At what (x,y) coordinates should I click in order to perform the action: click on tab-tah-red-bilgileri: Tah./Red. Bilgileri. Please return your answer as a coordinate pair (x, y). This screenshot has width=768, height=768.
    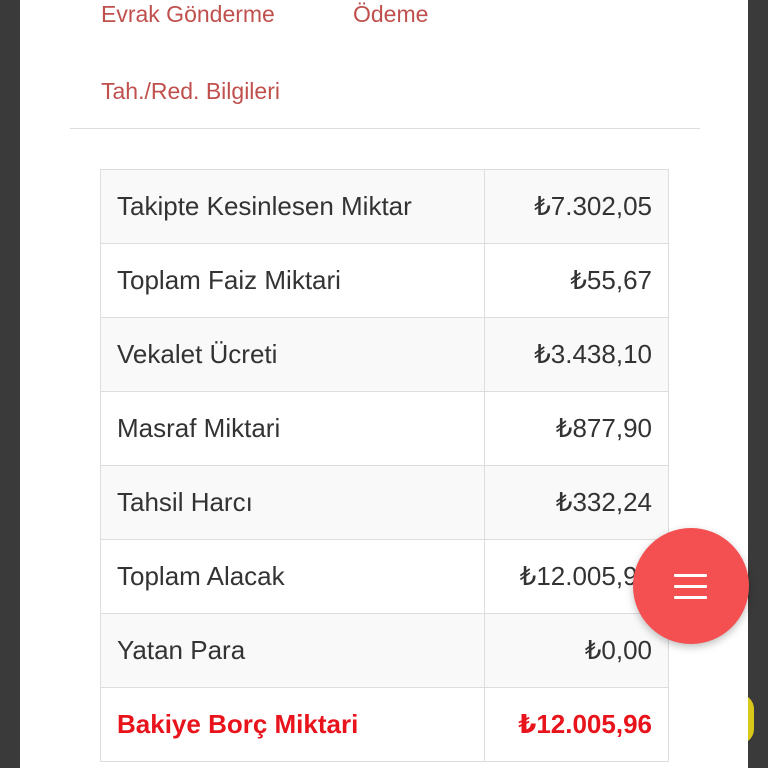
    Looking at the image, I should click on (190, 91).